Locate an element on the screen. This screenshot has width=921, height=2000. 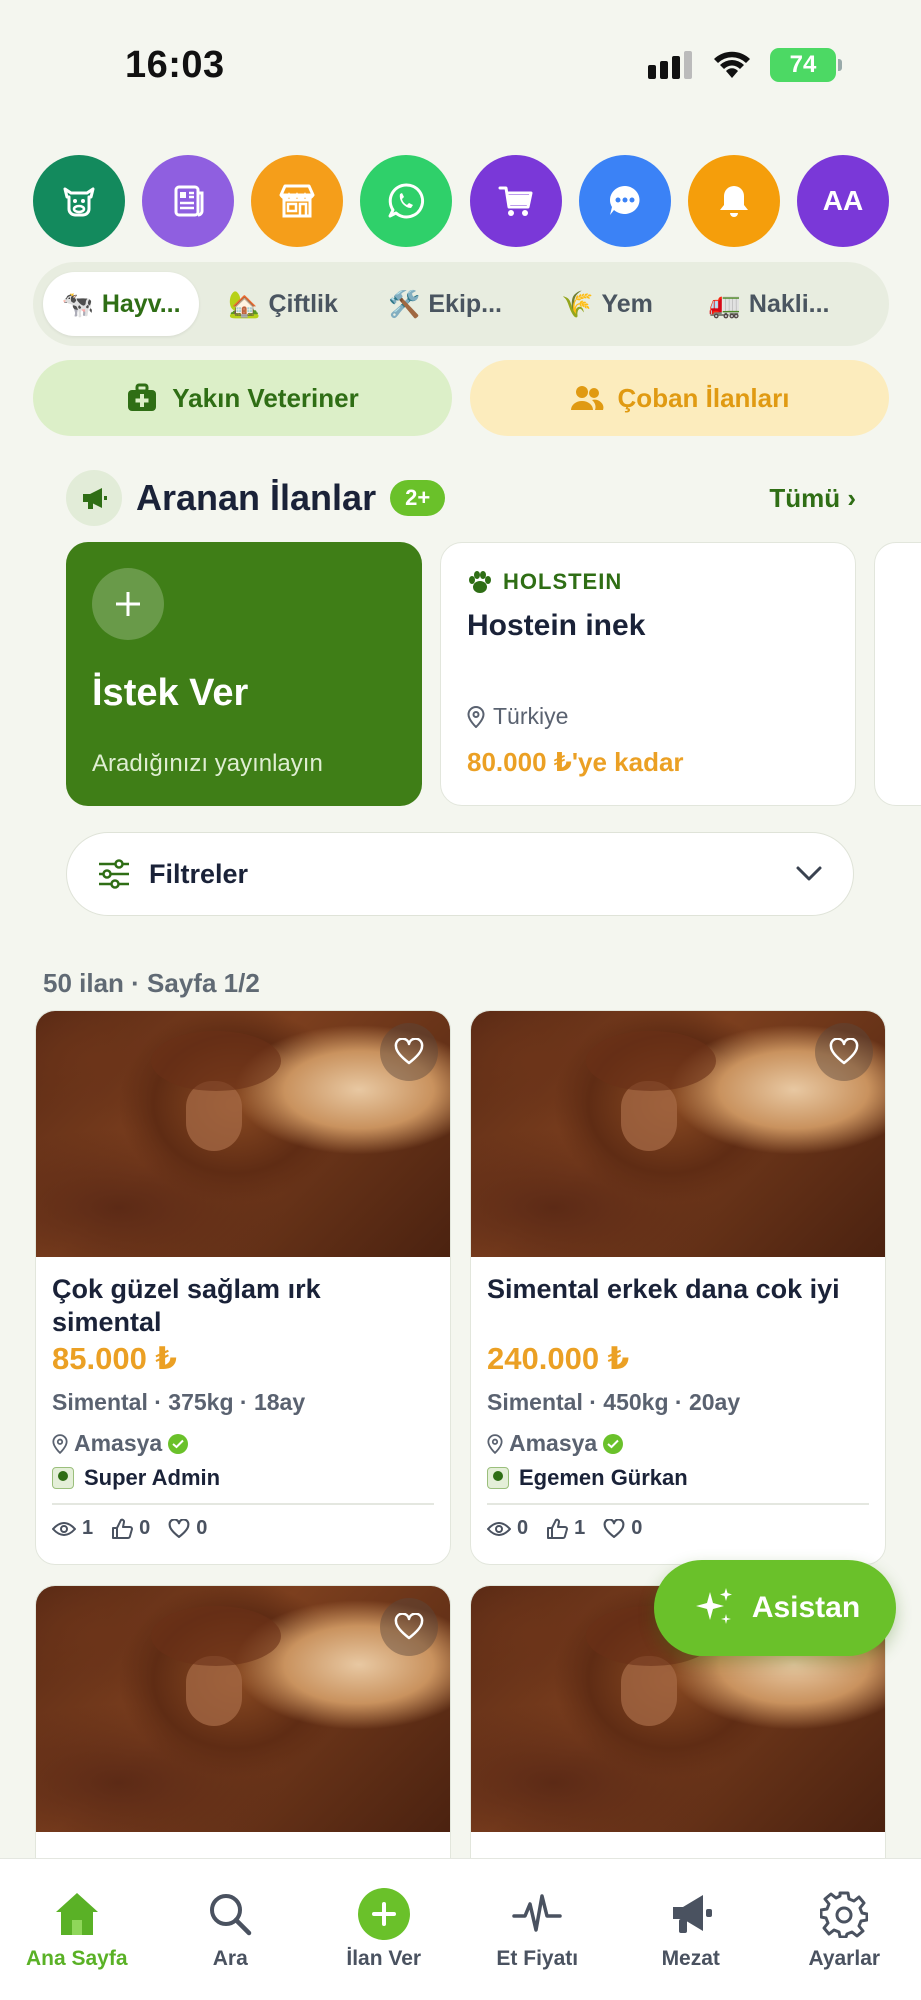
bell-icon is located at coordinates (733, 201).